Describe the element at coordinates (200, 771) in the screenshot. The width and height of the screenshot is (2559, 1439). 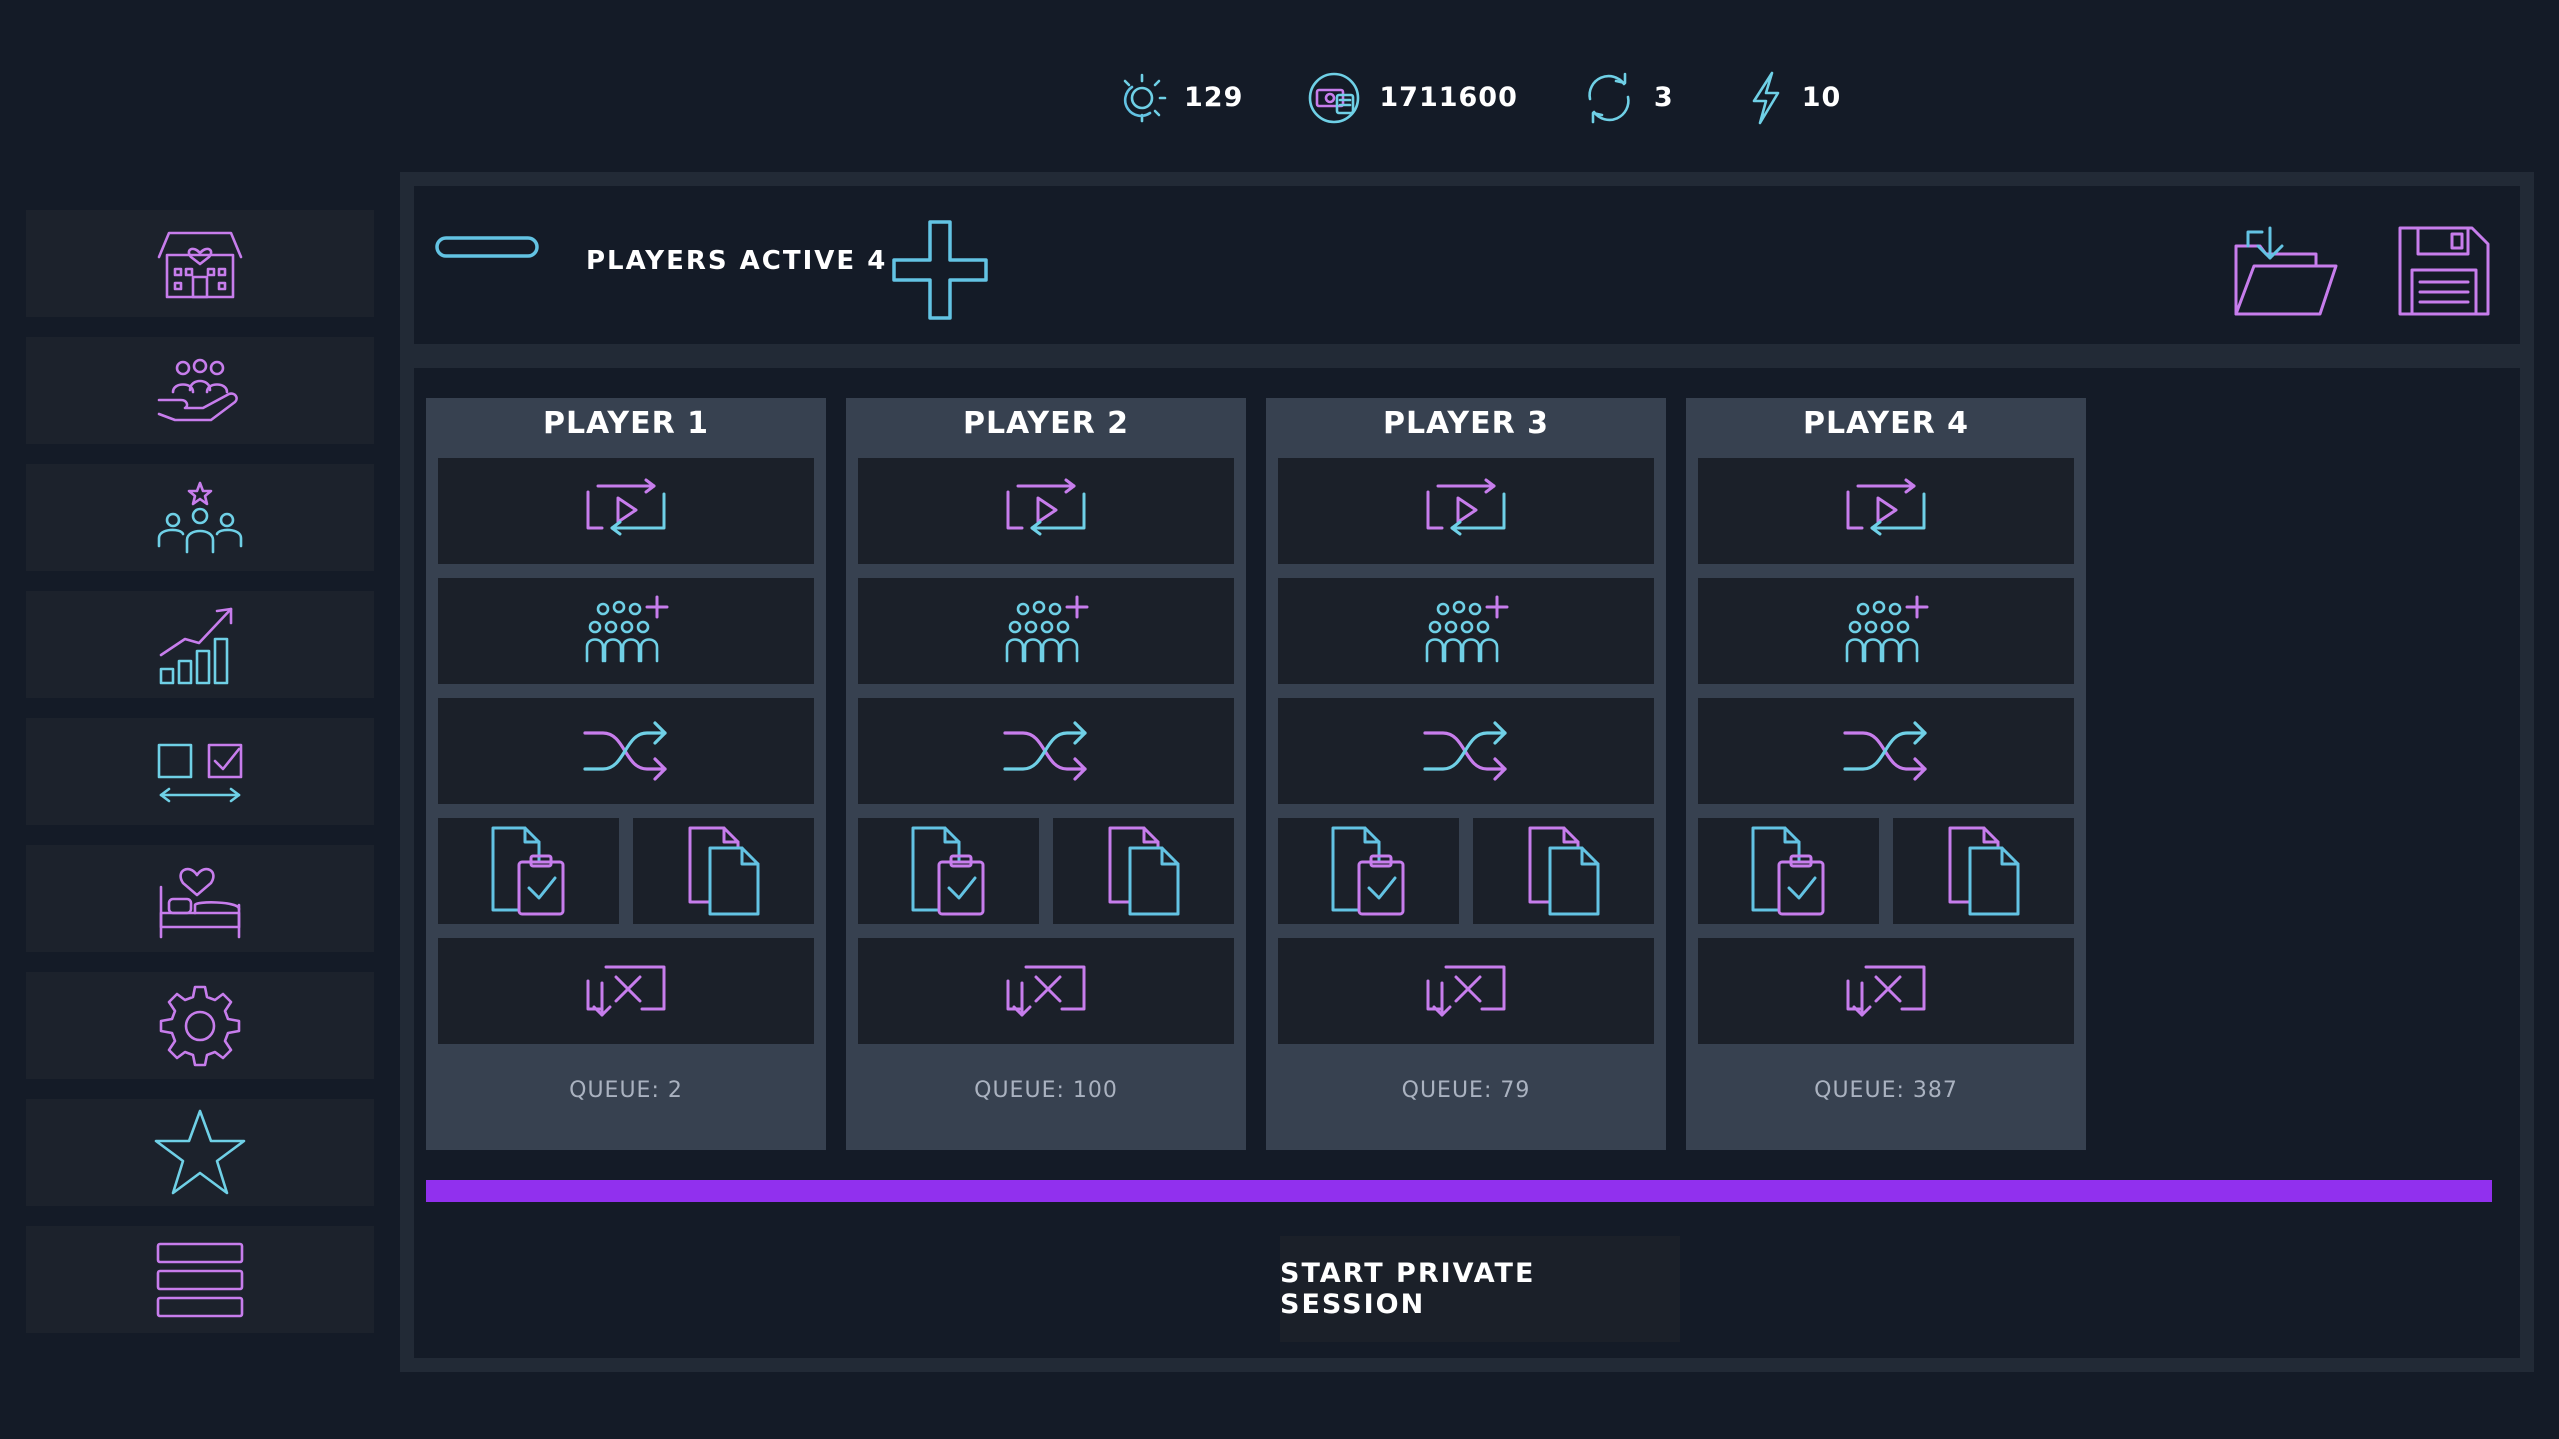
I see `sidebar-item-compare` at that location.